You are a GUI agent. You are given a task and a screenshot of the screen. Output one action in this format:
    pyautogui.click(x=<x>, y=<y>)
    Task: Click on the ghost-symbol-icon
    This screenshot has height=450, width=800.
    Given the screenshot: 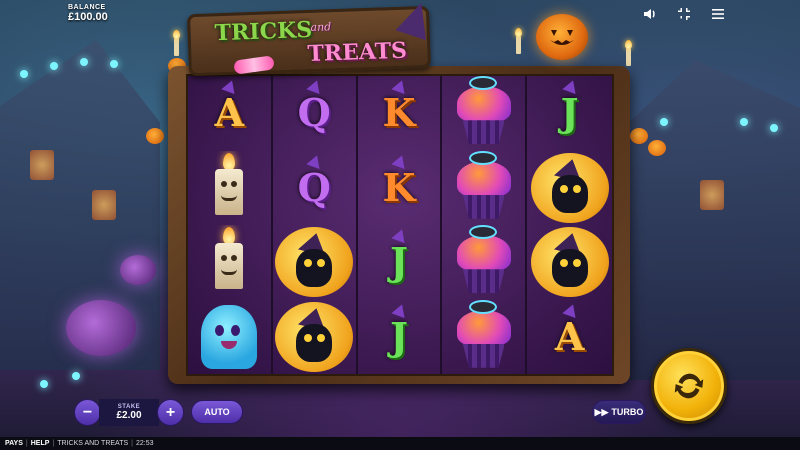 What is the action you would take?
    pyautogui.click(x=229, y=336)
    